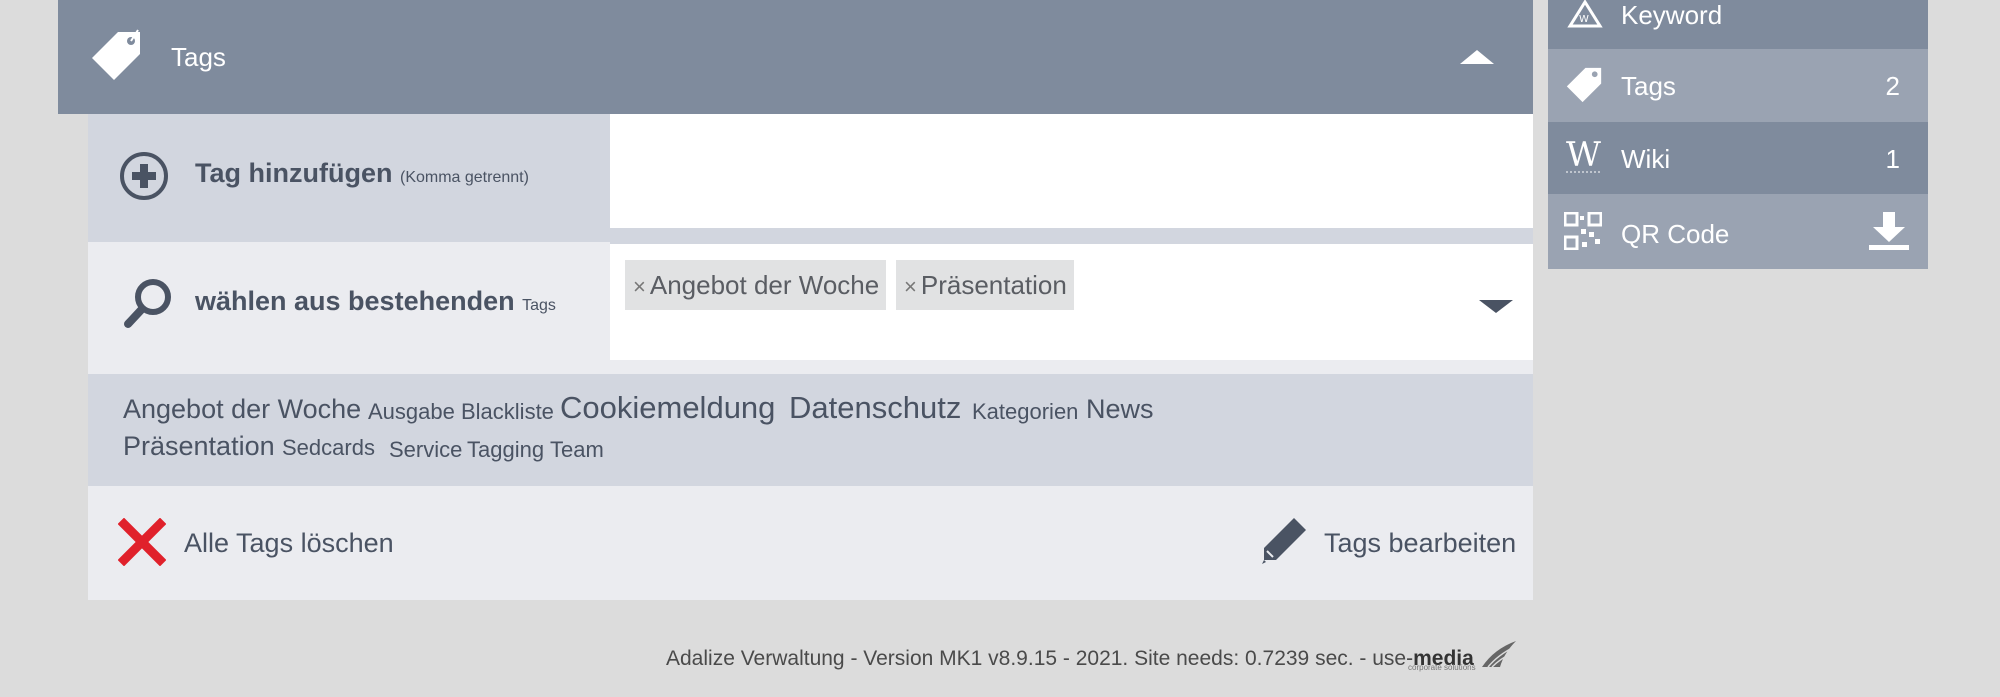  What do you see at coordinates (875, 408) in the screenshot?
I see `tag-cloud-item: Datenschutz` at bounding box center [875, 408].